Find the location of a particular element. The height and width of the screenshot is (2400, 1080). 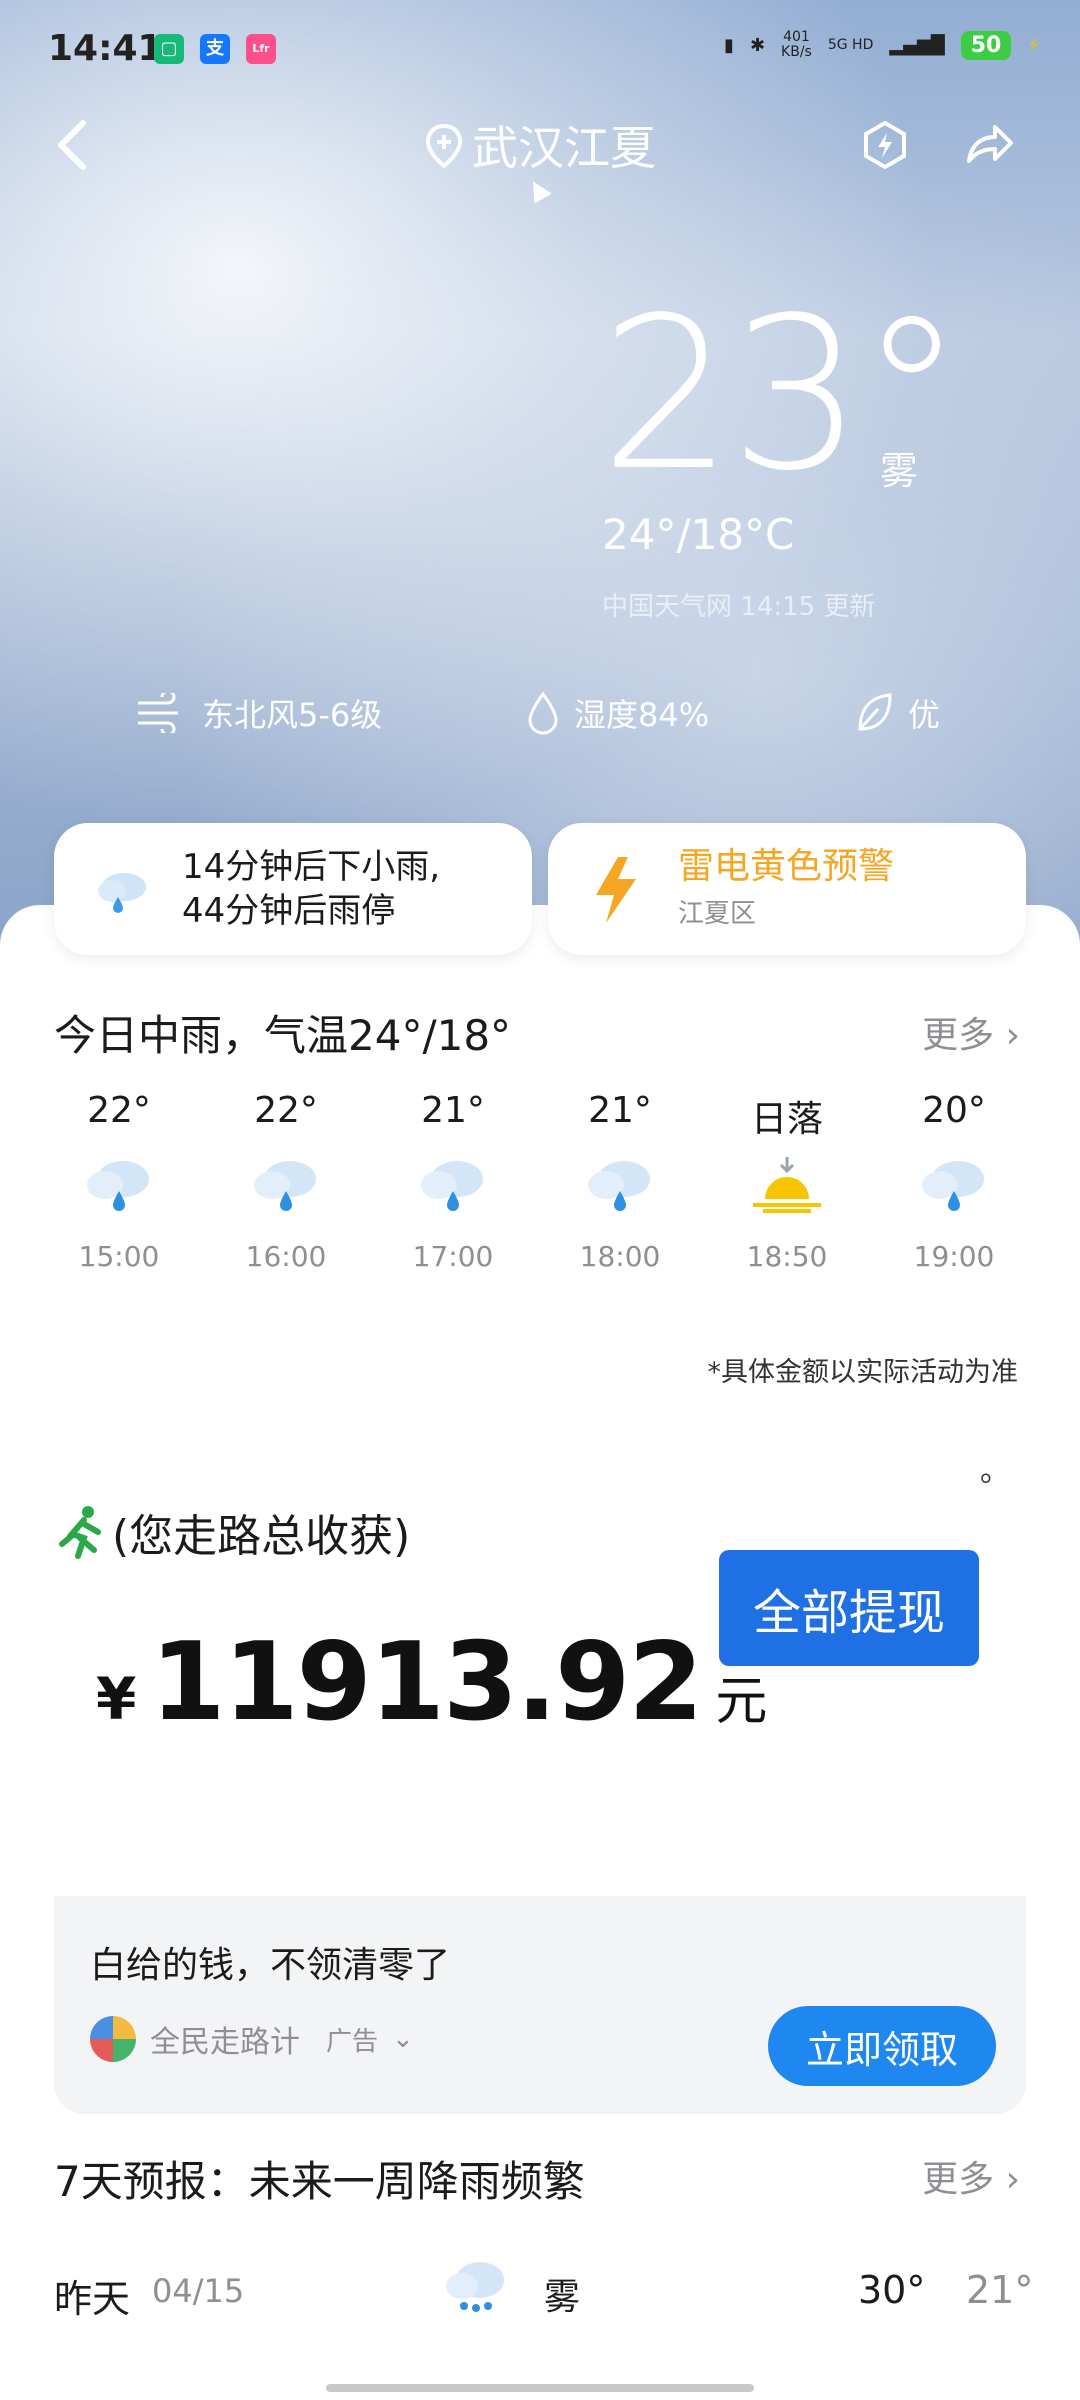

humidity-metric: 湿度84% is located at coordinates (617, 713).